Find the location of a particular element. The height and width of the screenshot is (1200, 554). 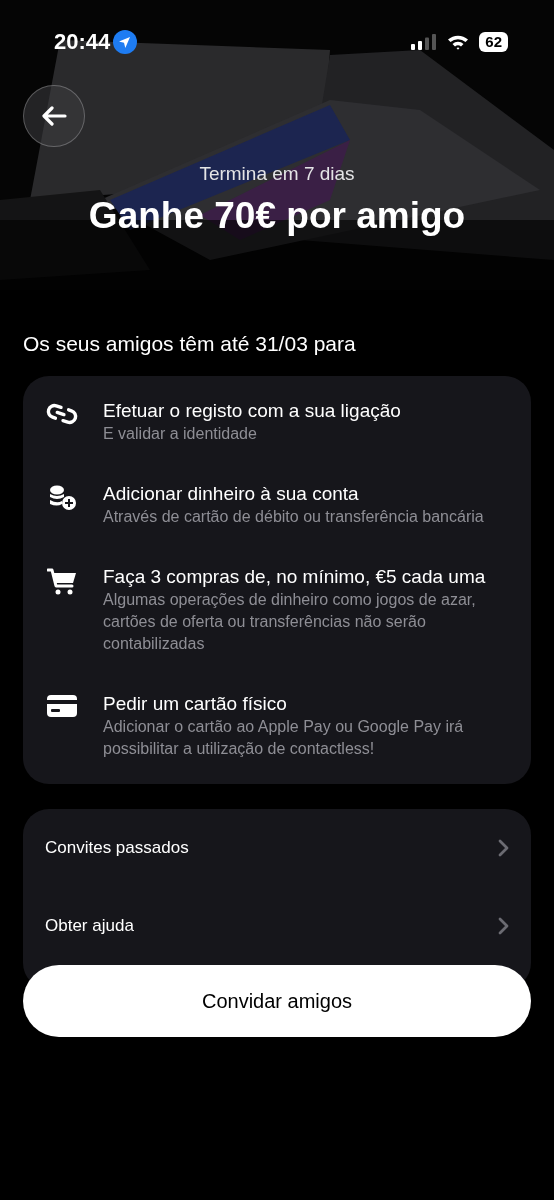

credit-card-icon is located at coordinates (62, 706).